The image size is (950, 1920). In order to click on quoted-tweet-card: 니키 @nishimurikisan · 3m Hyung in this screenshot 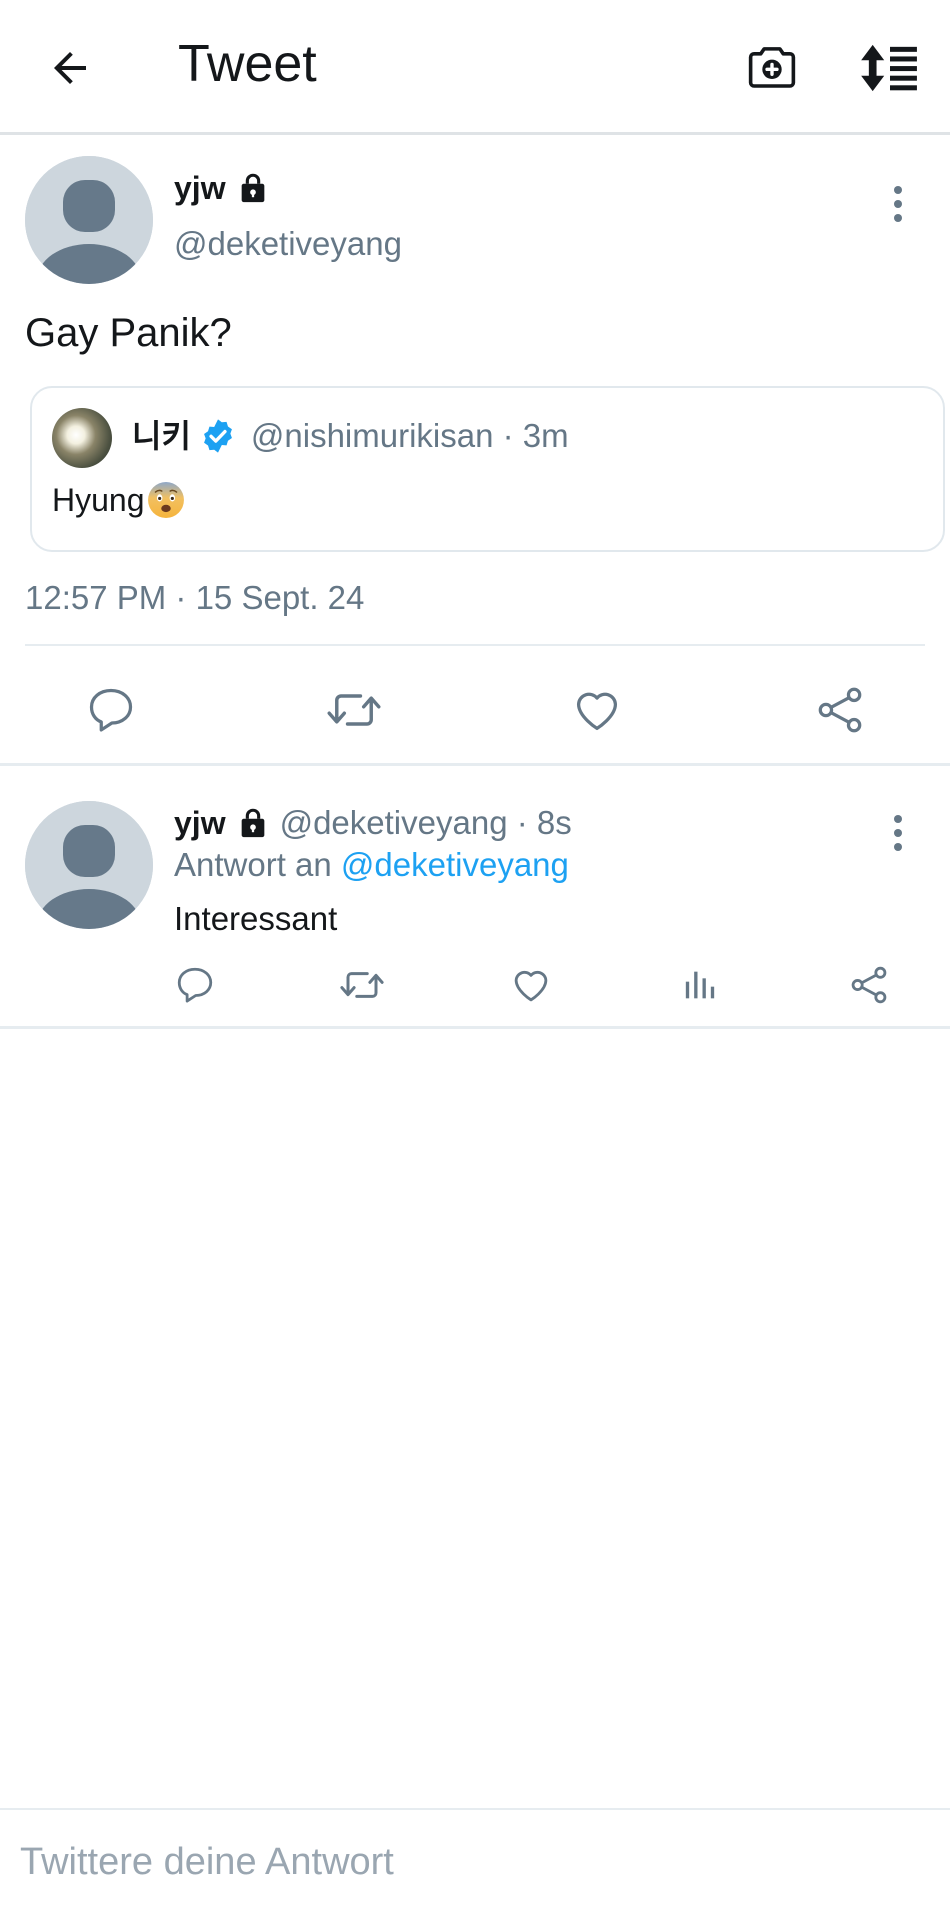, I will do `click(487, 469)`.